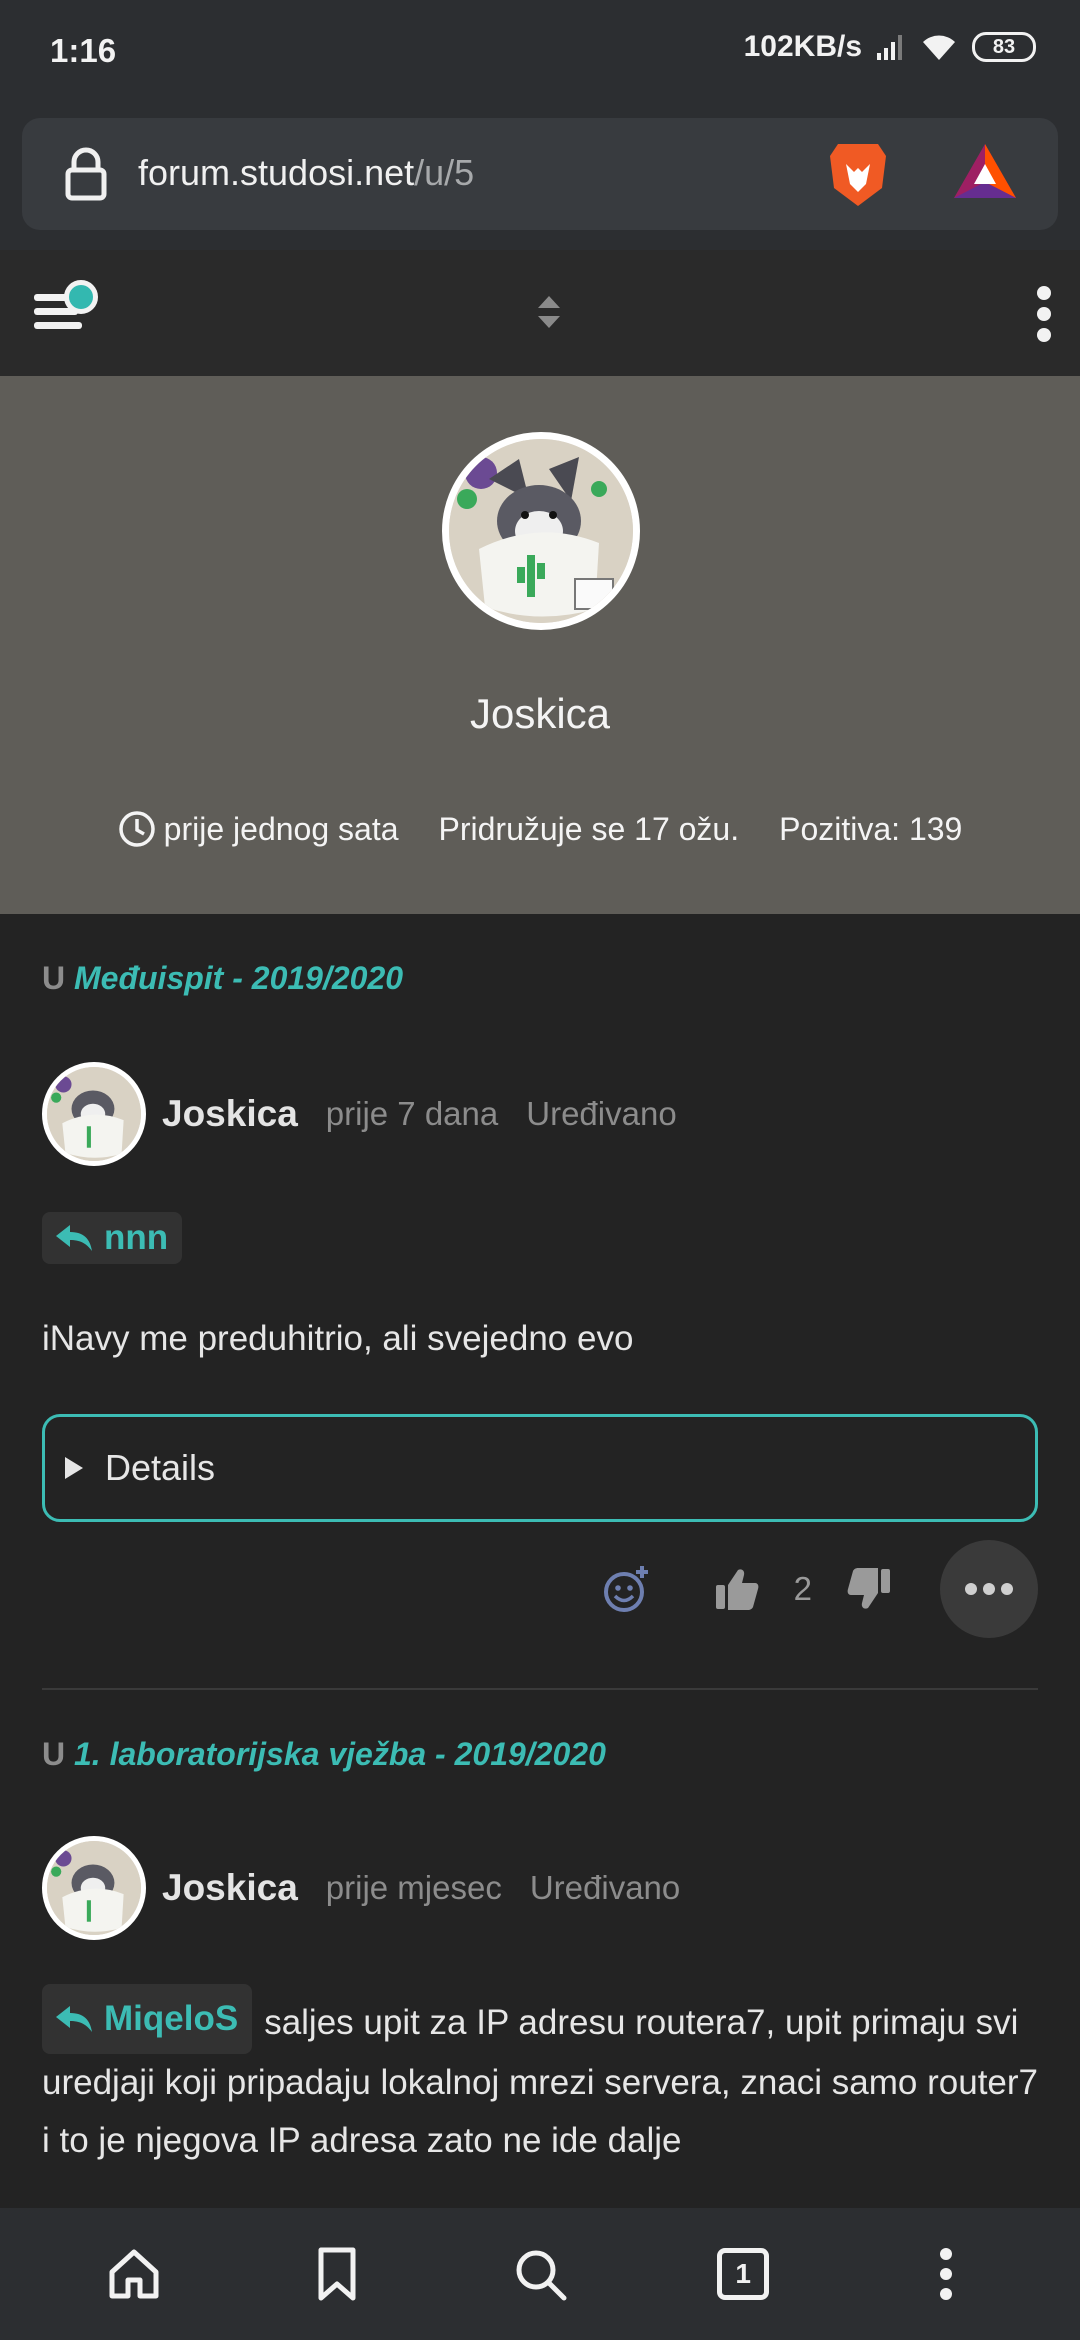  I want to click on home-icon, so click(134, 2274).